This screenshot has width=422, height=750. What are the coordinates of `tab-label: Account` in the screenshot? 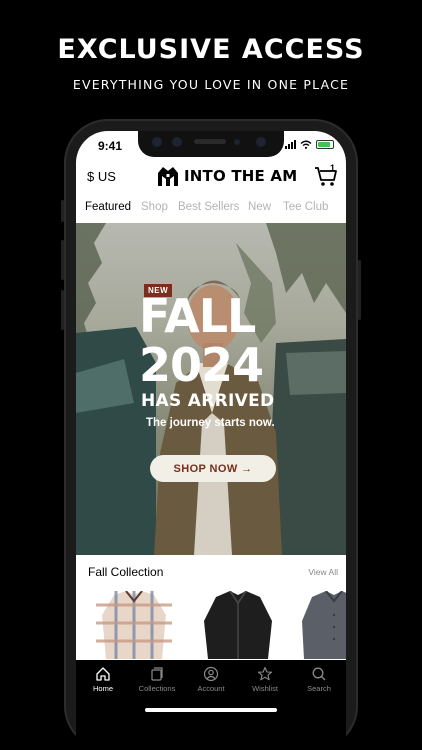 It's located at (211, 688).